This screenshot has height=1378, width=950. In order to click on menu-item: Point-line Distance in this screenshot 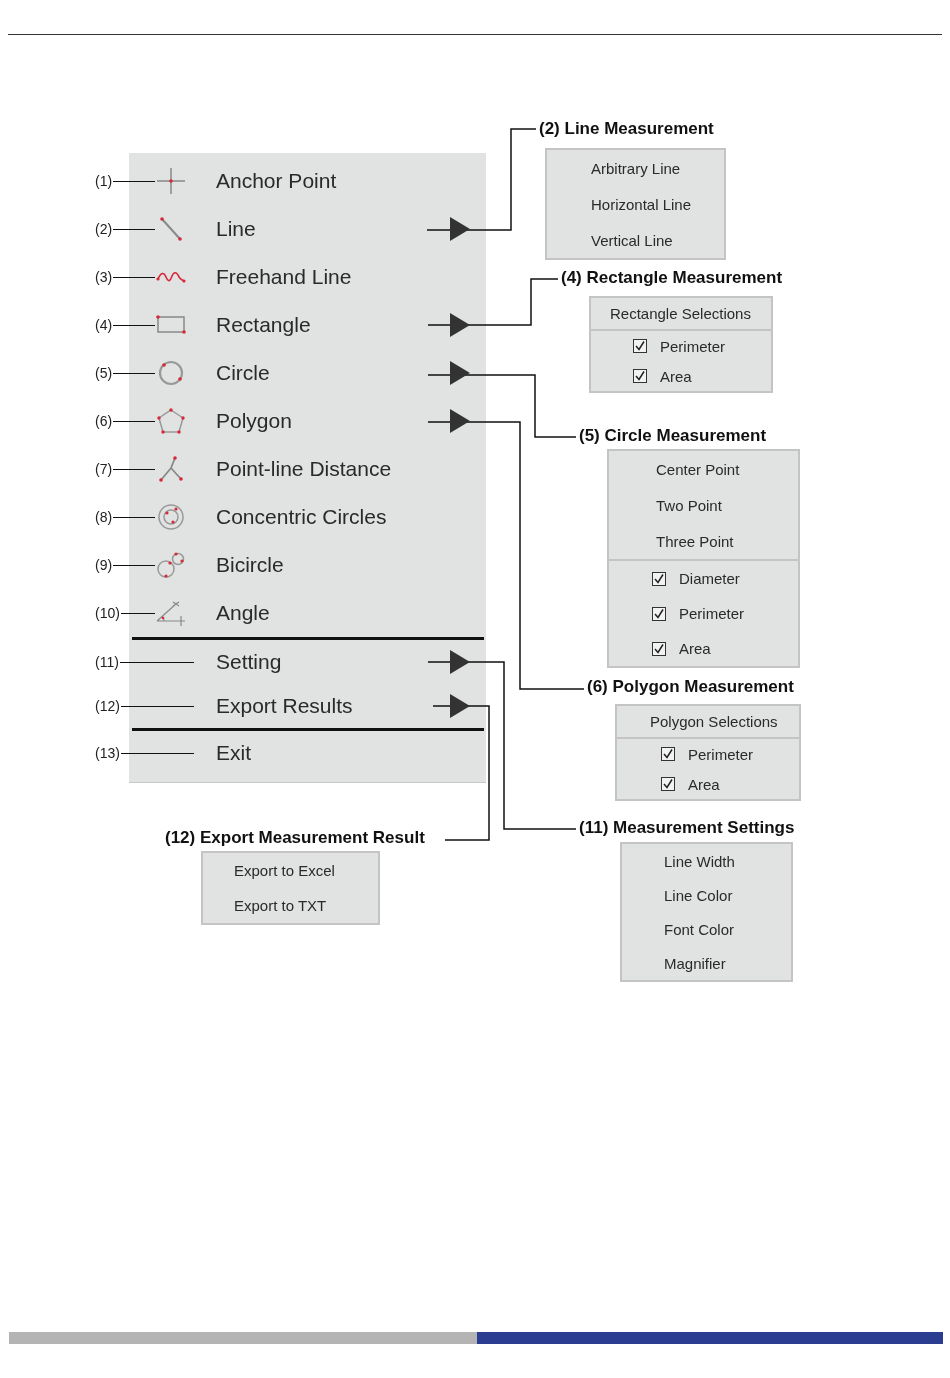, I will do `click(304, 469)`.